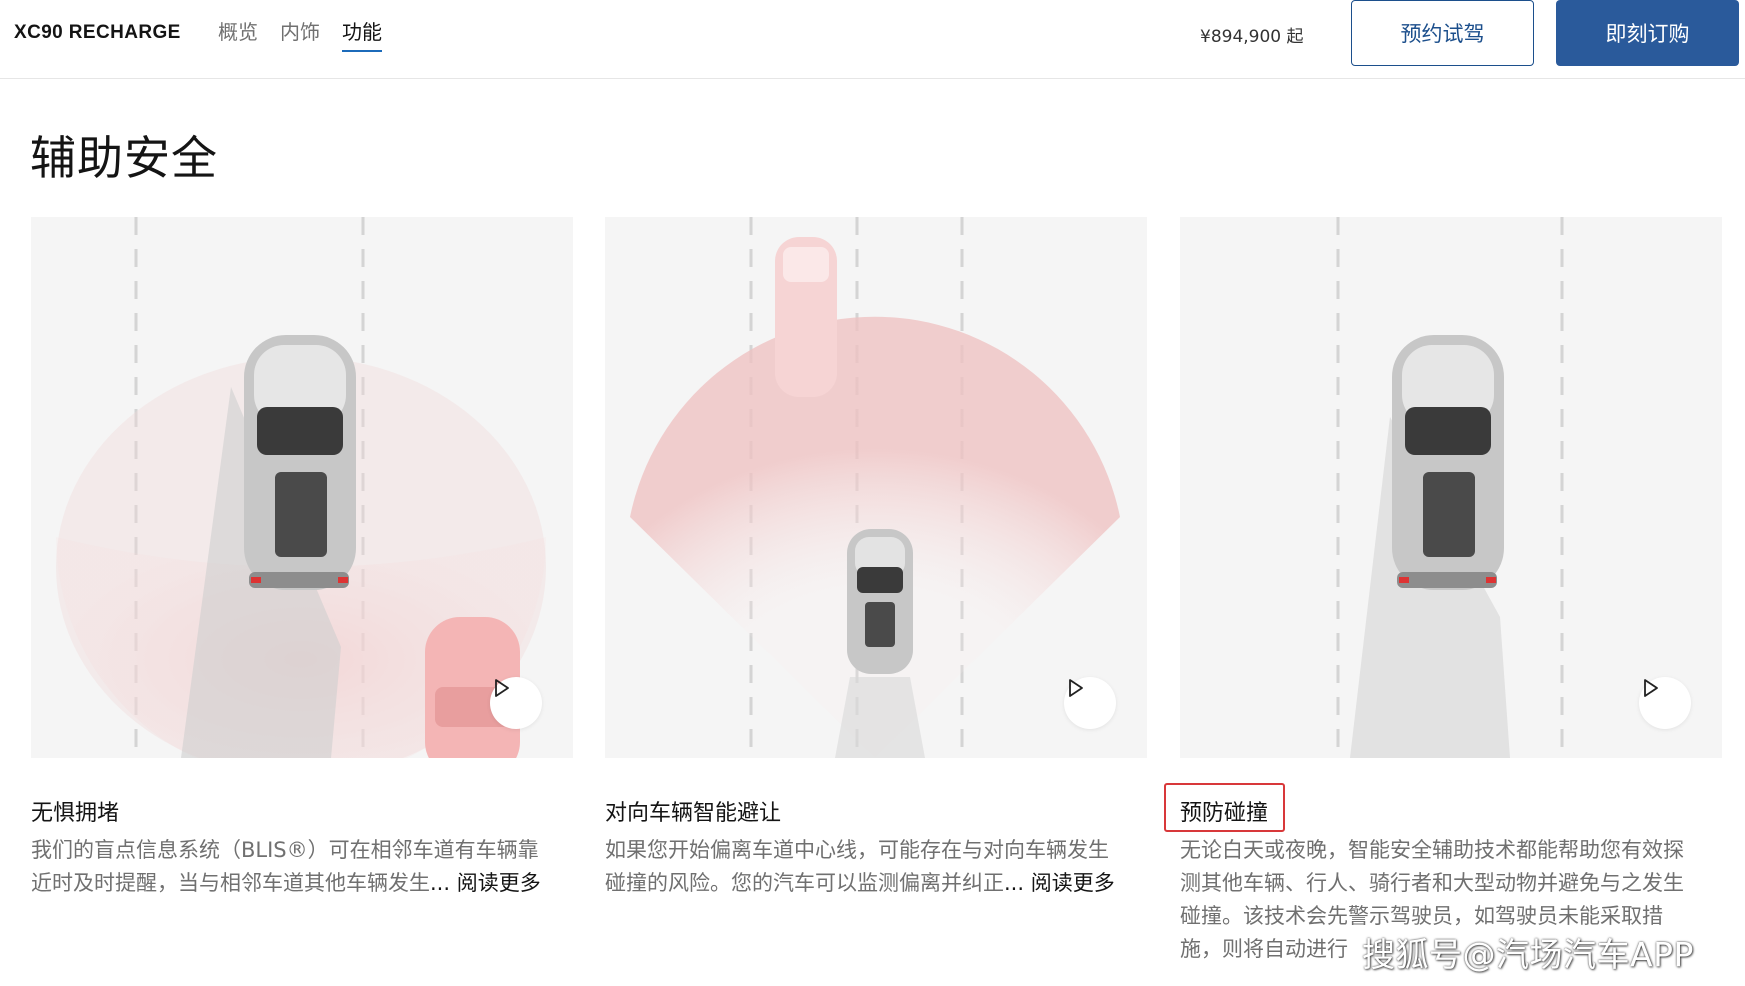 The image size is (1745, 986). Describe the element at coordinates (230, 883) in the screenshot. I see `desc-line: 近时及时提醒，当与相邻车道其他车辆发生` at that location.